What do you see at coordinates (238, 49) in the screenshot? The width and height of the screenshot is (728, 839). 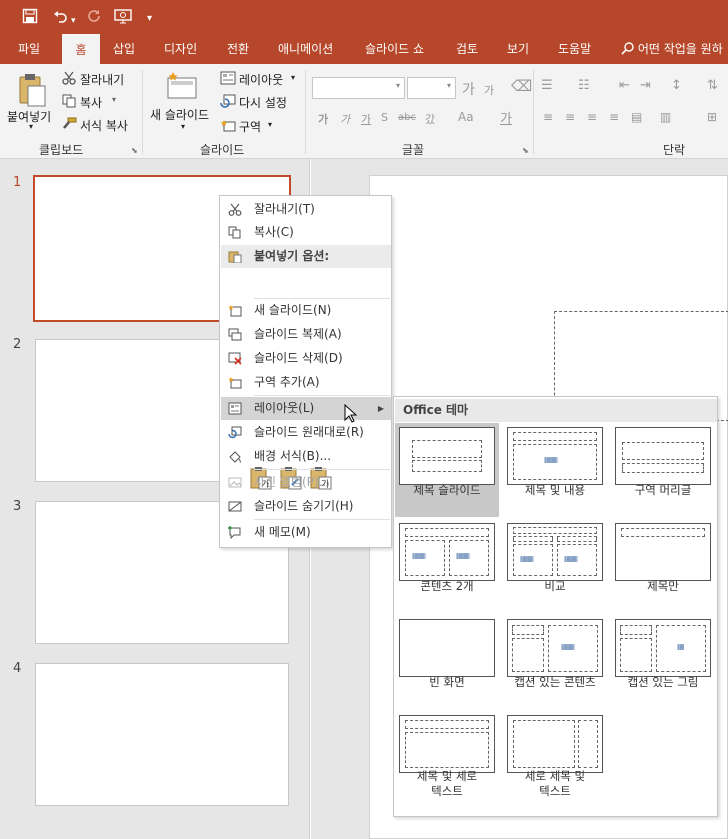 I see `tab-transitions: 전환` at bounding box center [238, 49].